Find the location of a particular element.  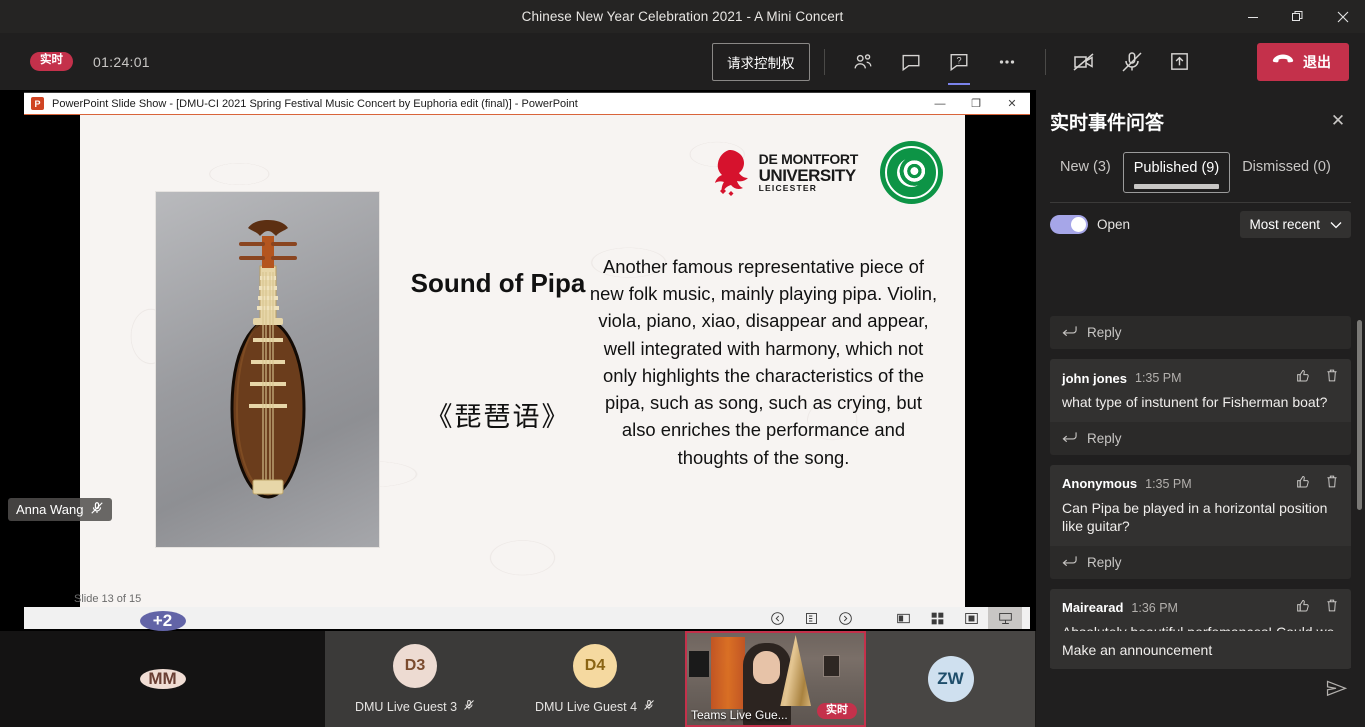

qa-open-label: Open is located at coordinates (1114, 224).